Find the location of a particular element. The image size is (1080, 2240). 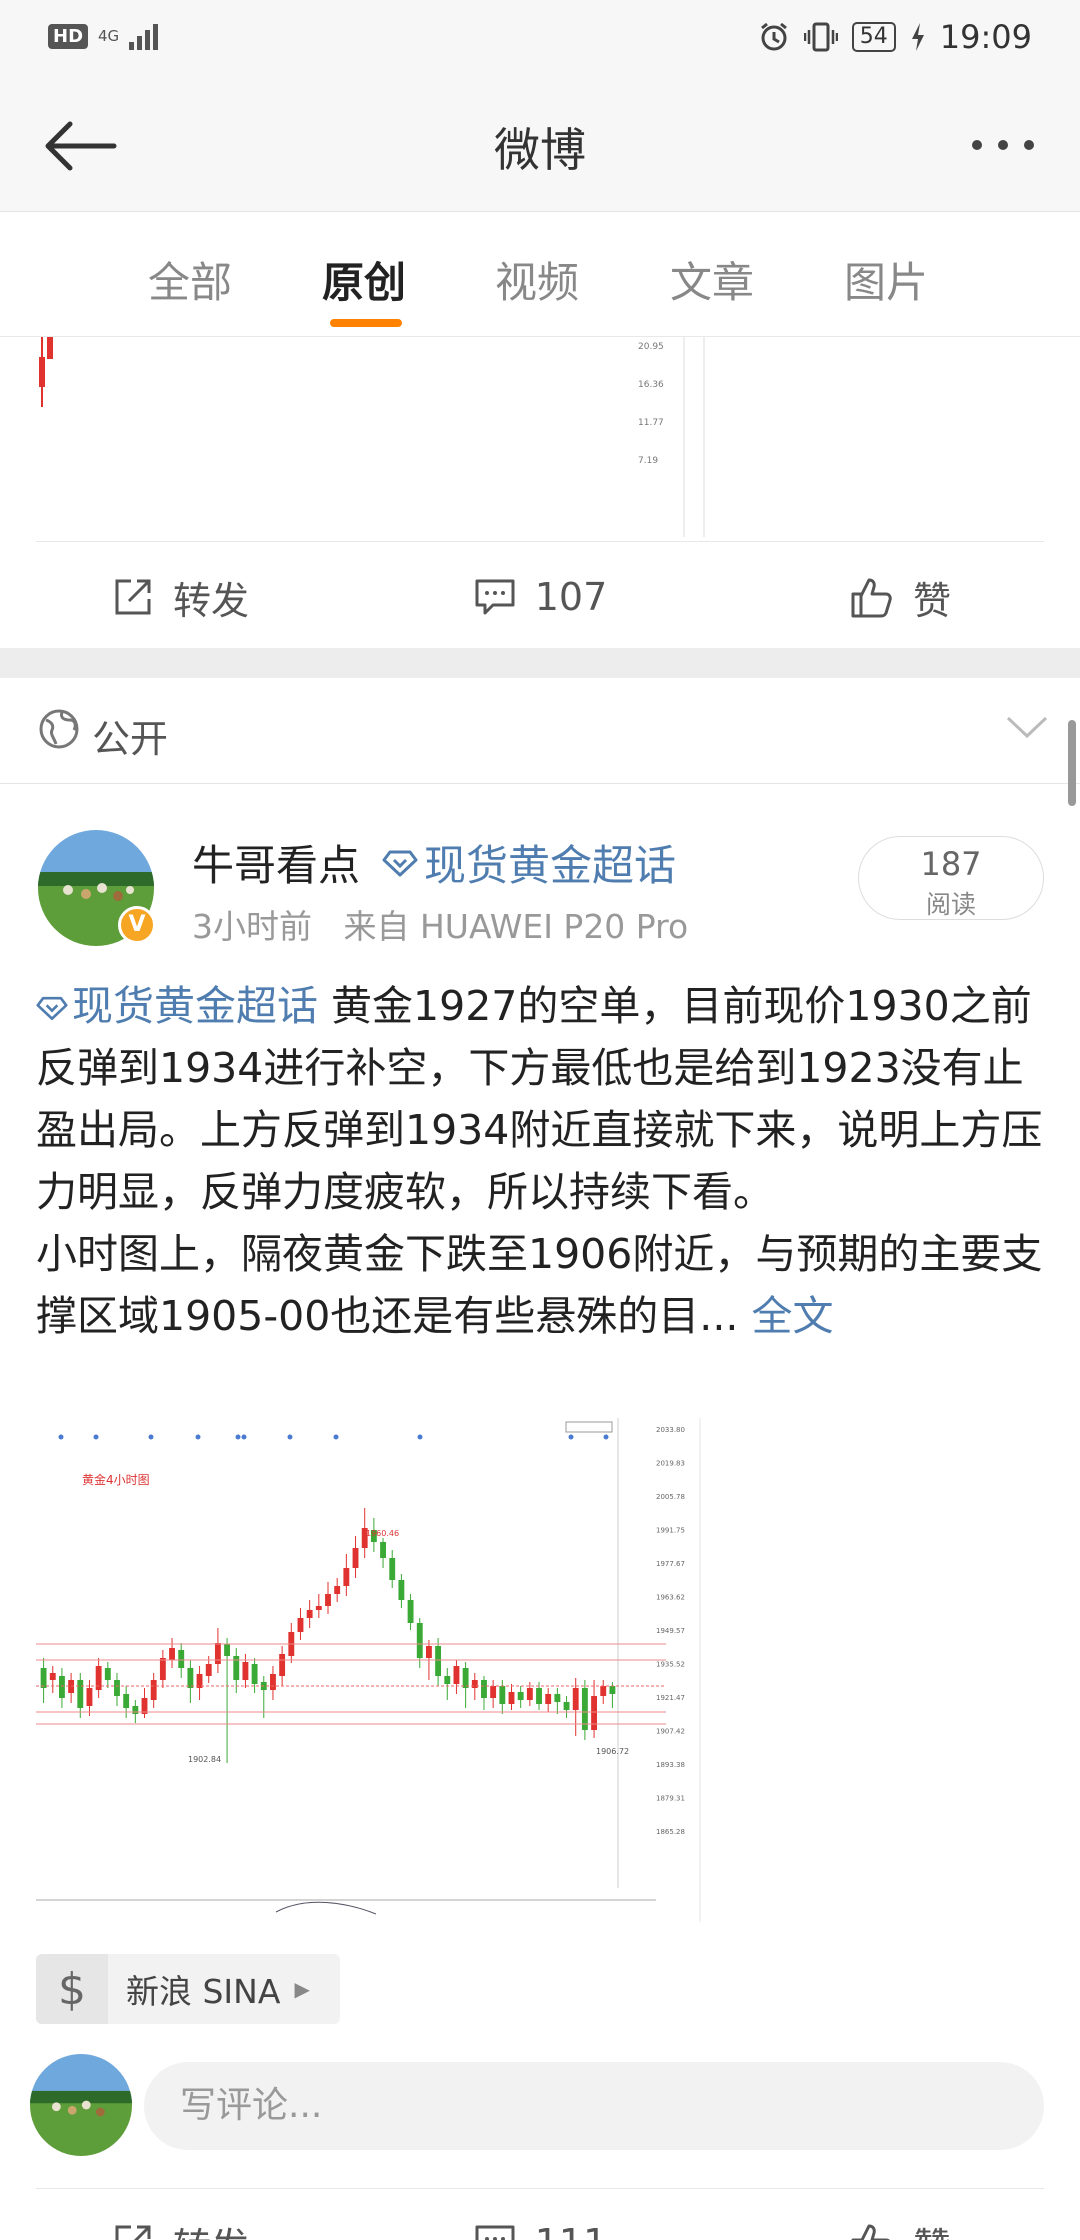

comment-button: 111 is located at coordinates (540, 2214).